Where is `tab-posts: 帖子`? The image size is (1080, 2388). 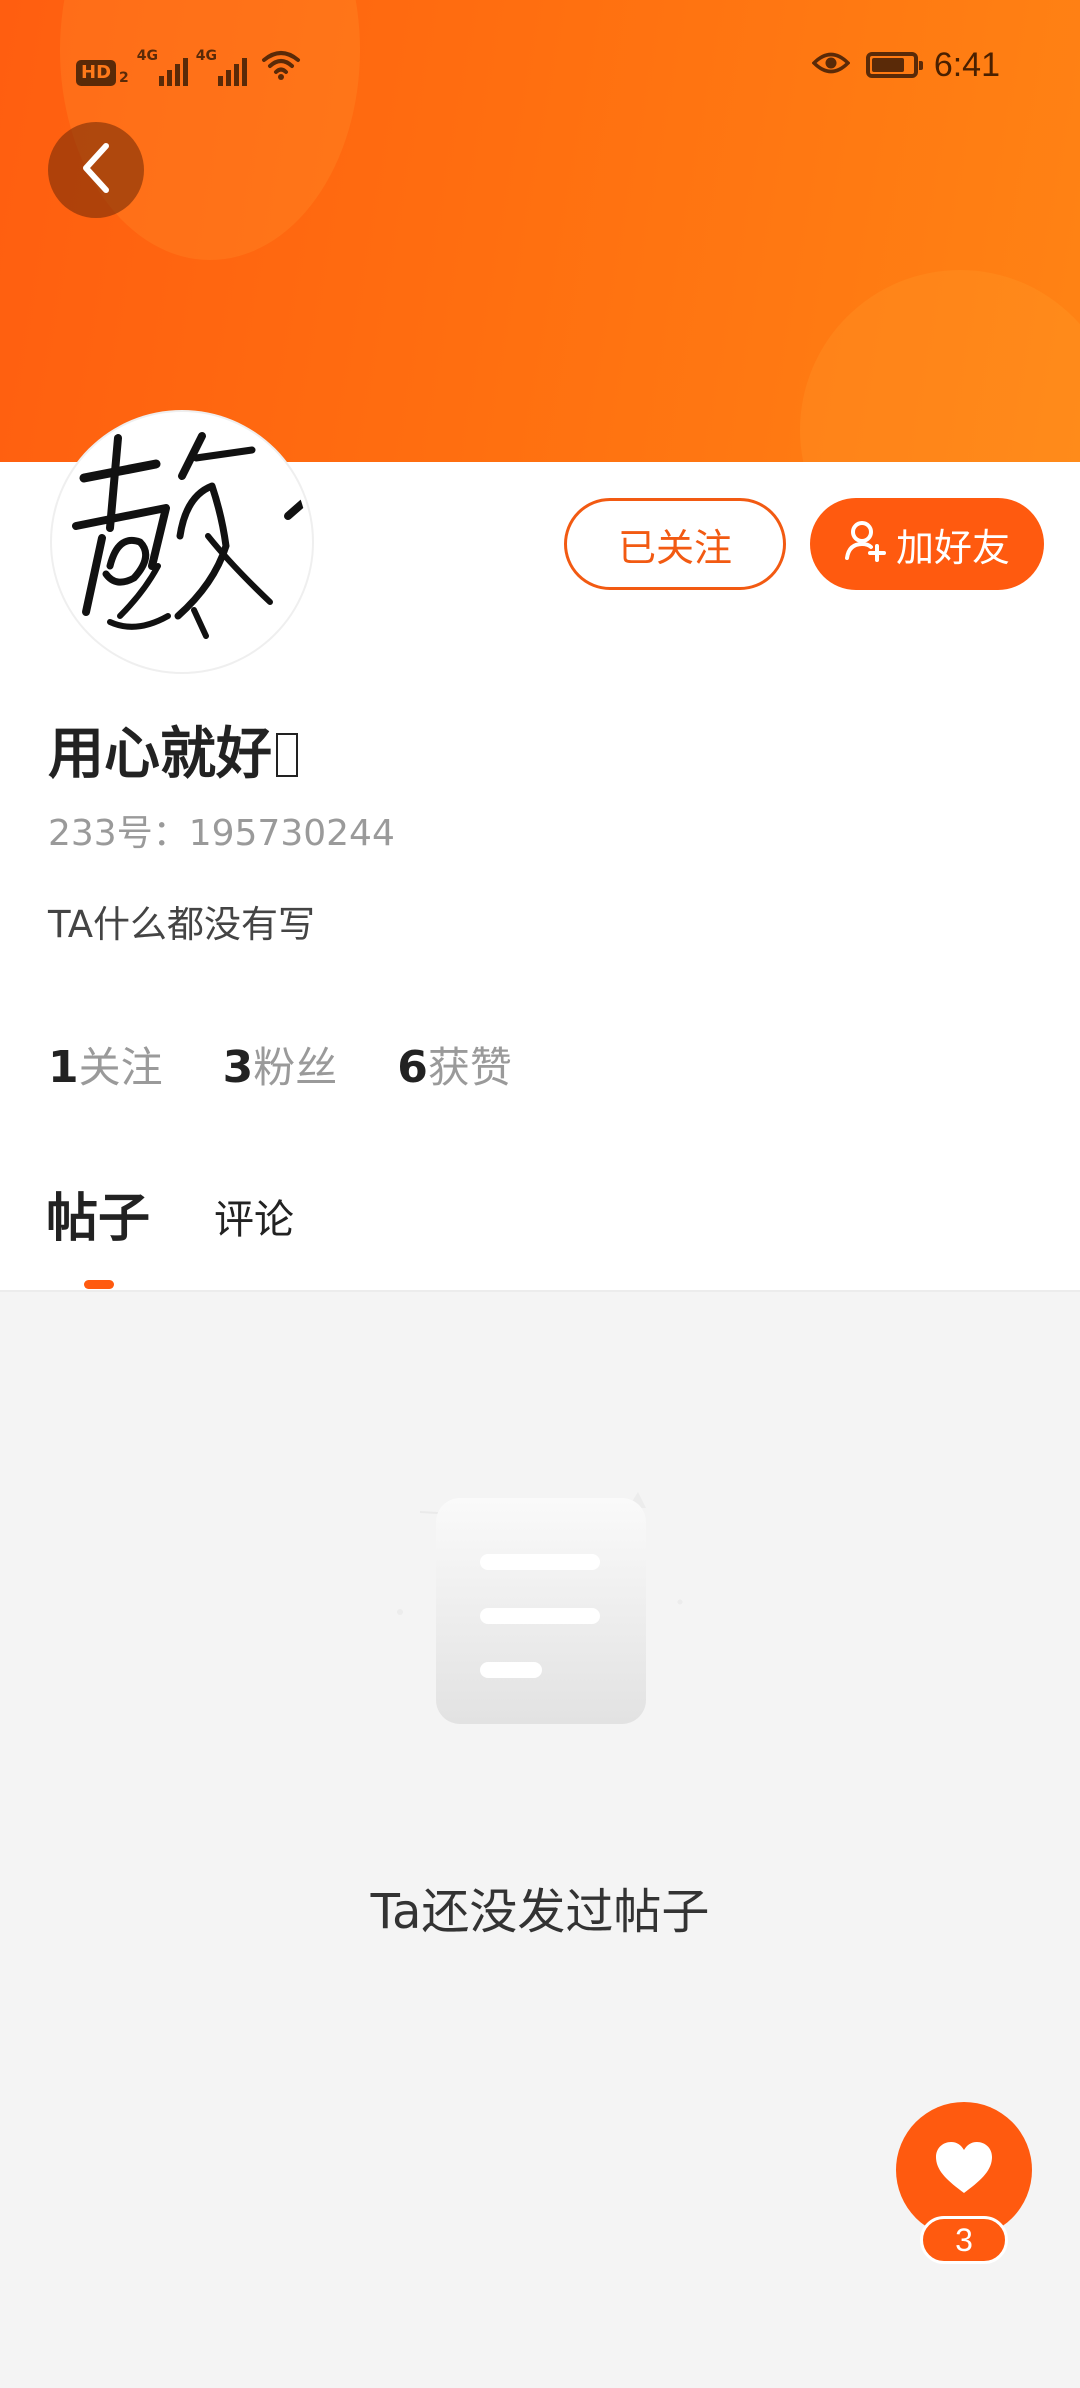 tab-posts: 帖子 is located at coordinates (98, 1219).